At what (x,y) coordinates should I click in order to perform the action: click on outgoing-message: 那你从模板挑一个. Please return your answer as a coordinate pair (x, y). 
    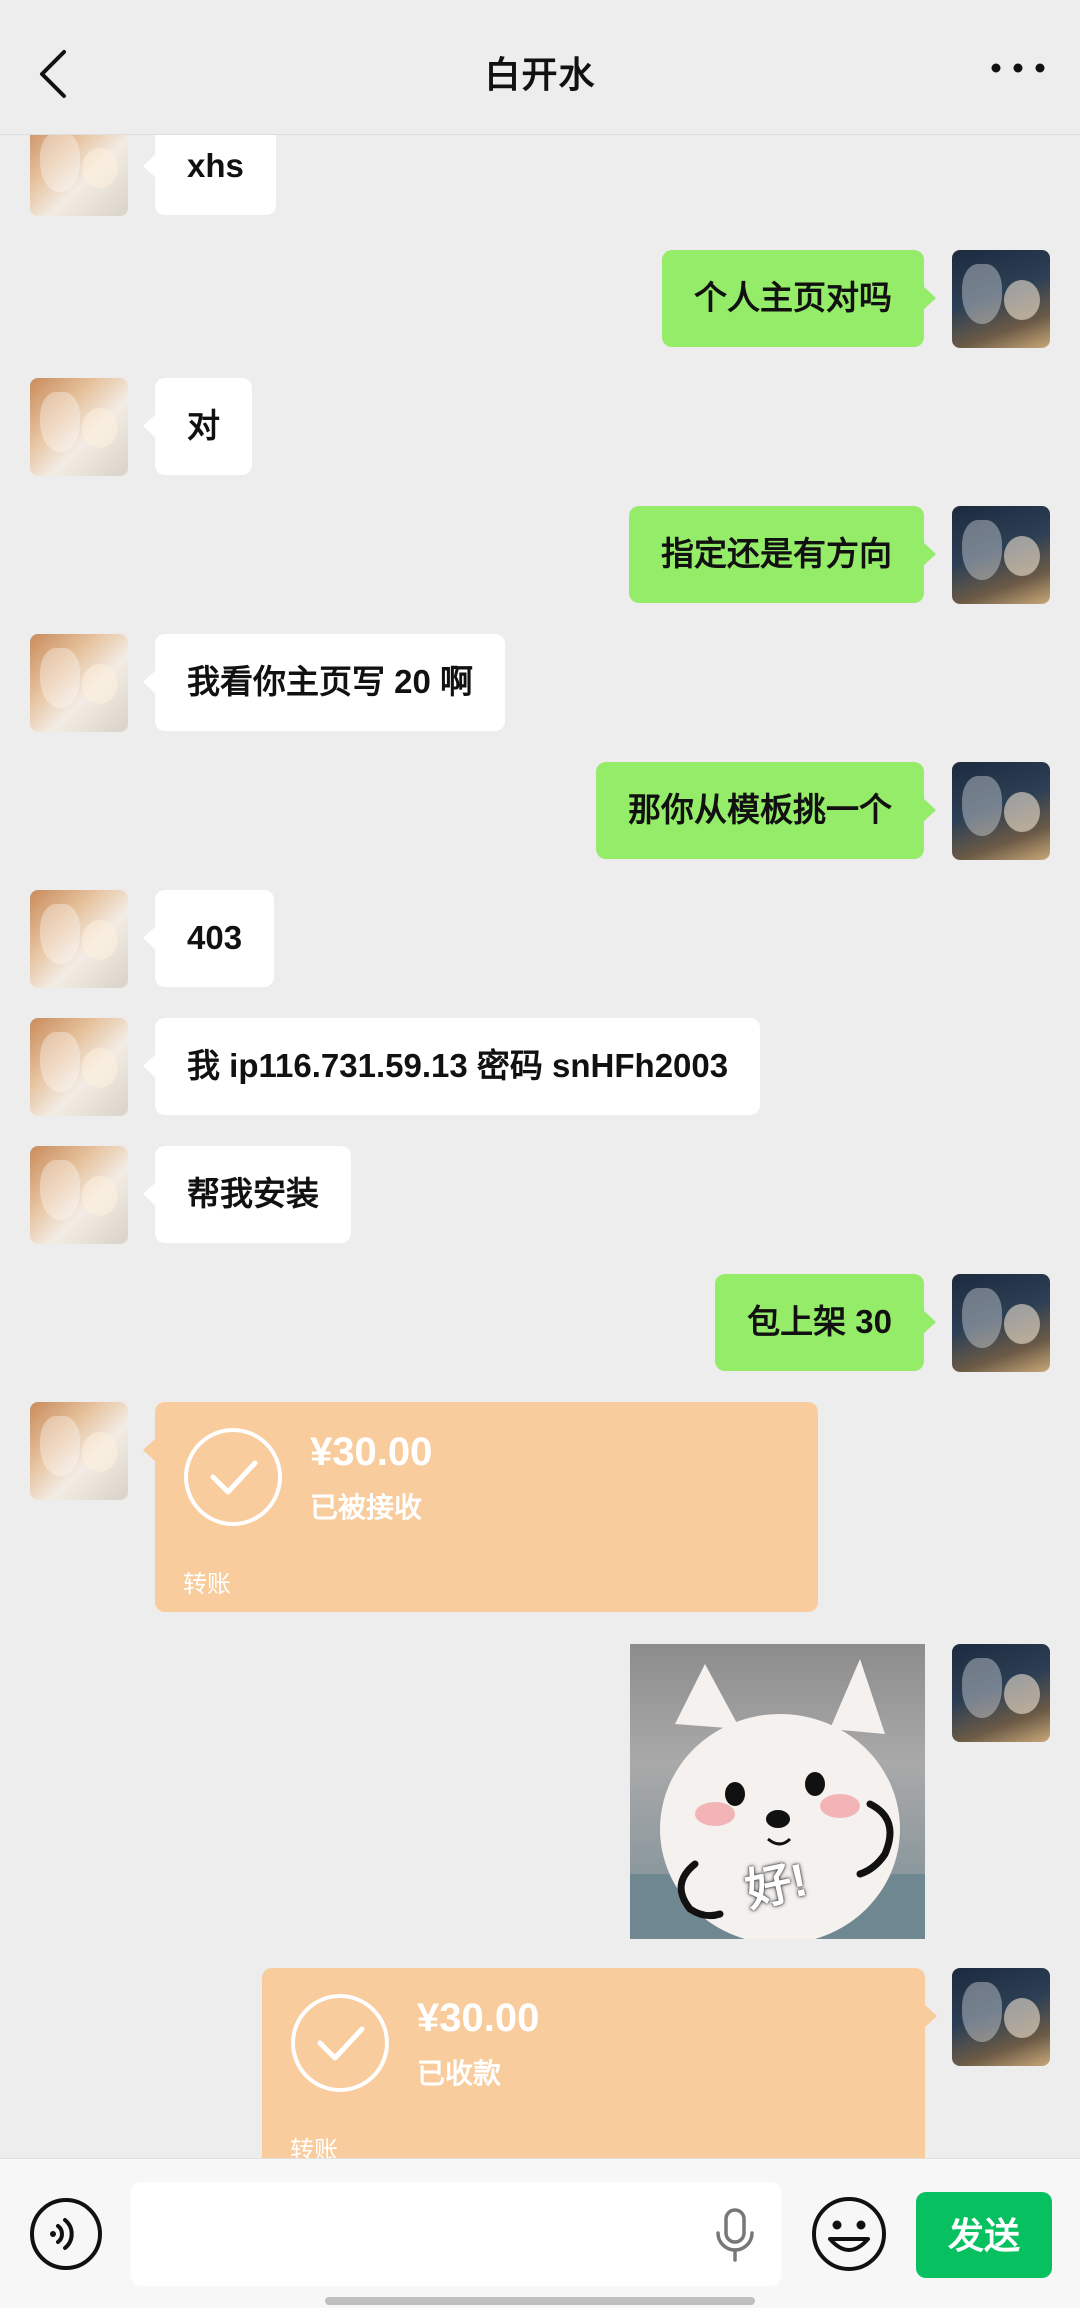
    Looking at the image, I should click on (766, 810).